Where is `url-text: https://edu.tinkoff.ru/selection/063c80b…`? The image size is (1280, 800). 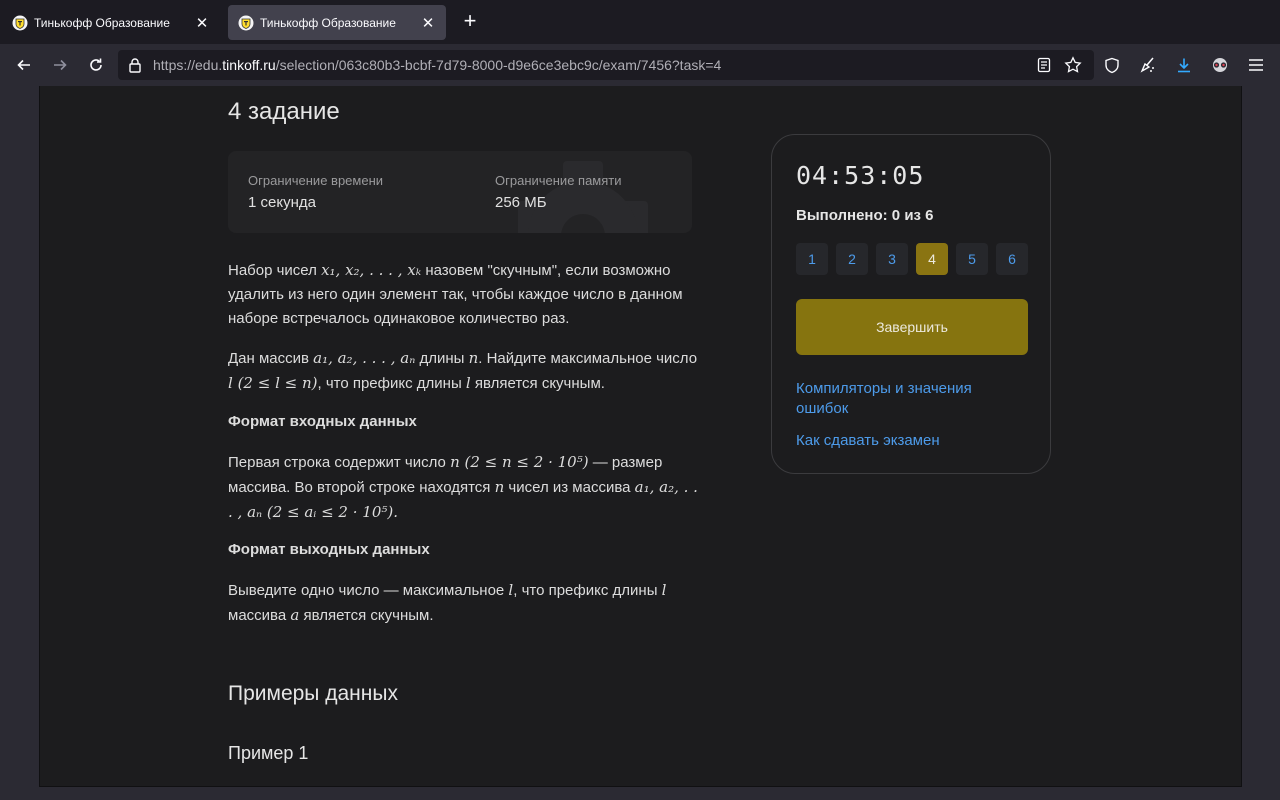
url-text: https://edu.tinkoff.ru/selection/063c80b… is located at coordinates (437, 65).